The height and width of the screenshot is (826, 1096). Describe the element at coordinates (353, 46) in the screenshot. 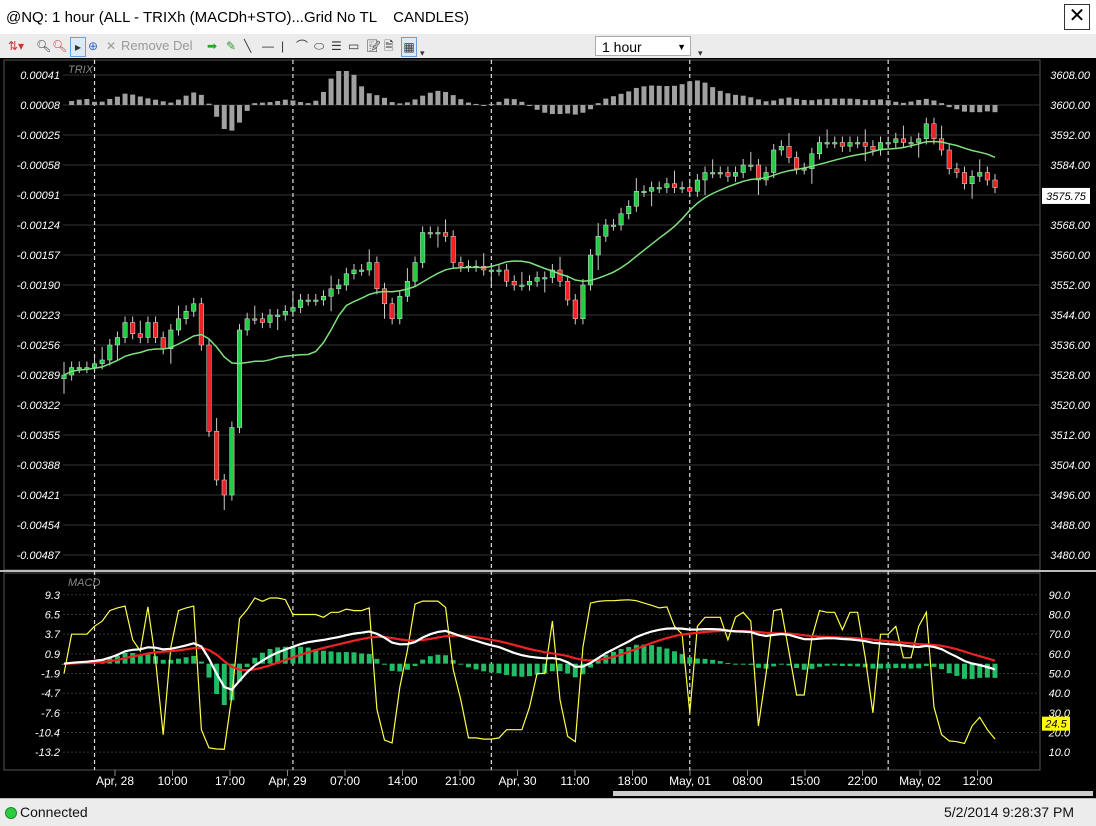

I see `rectangle-icon: ▭` at that location.